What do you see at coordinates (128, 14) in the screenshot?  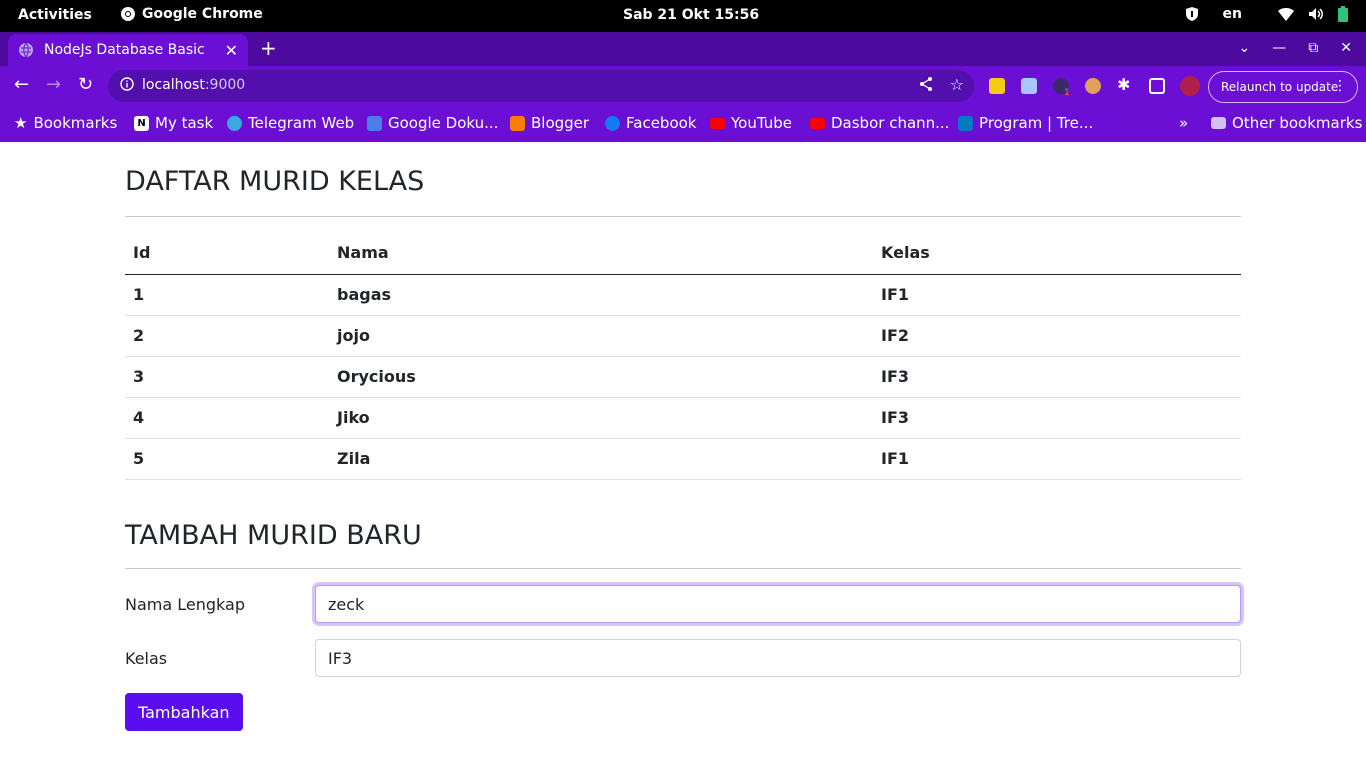 I see `chrome-icon` at bounding box center [128, 14].